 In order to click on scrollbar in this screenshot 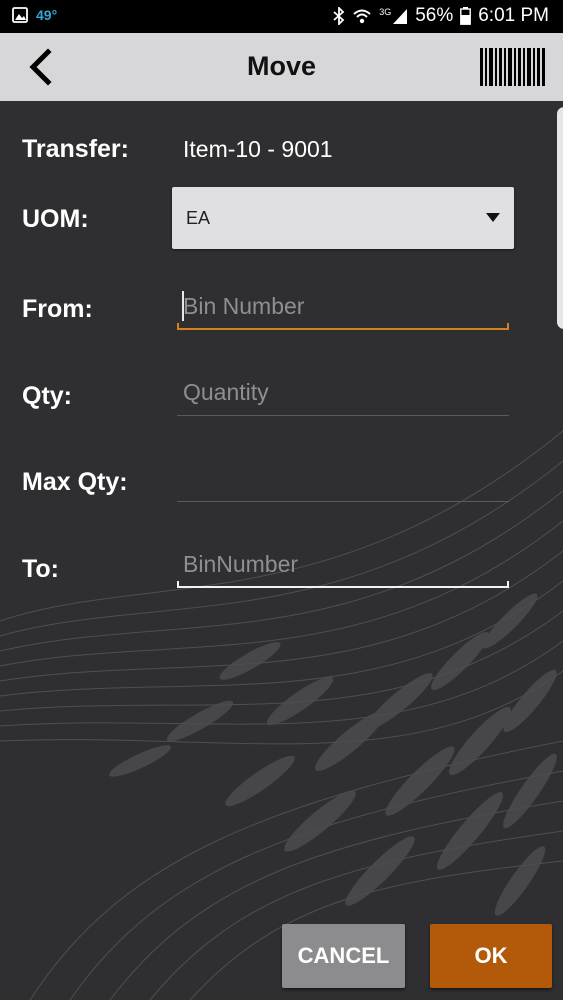, I will do `click(560, 218)`.